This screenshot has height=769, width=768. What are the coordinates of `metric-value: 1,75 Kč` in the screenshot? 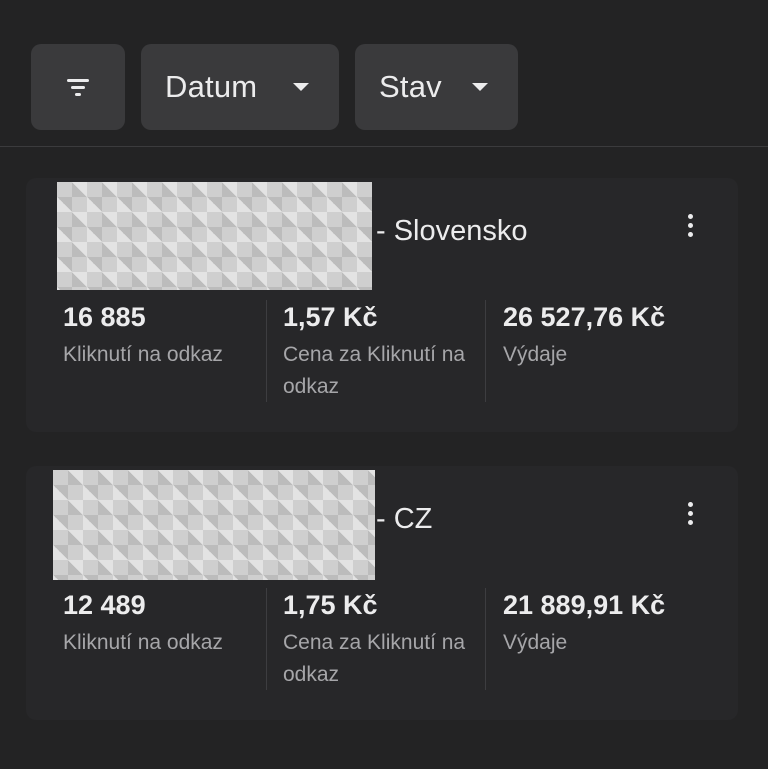 It's located at (330, 605).